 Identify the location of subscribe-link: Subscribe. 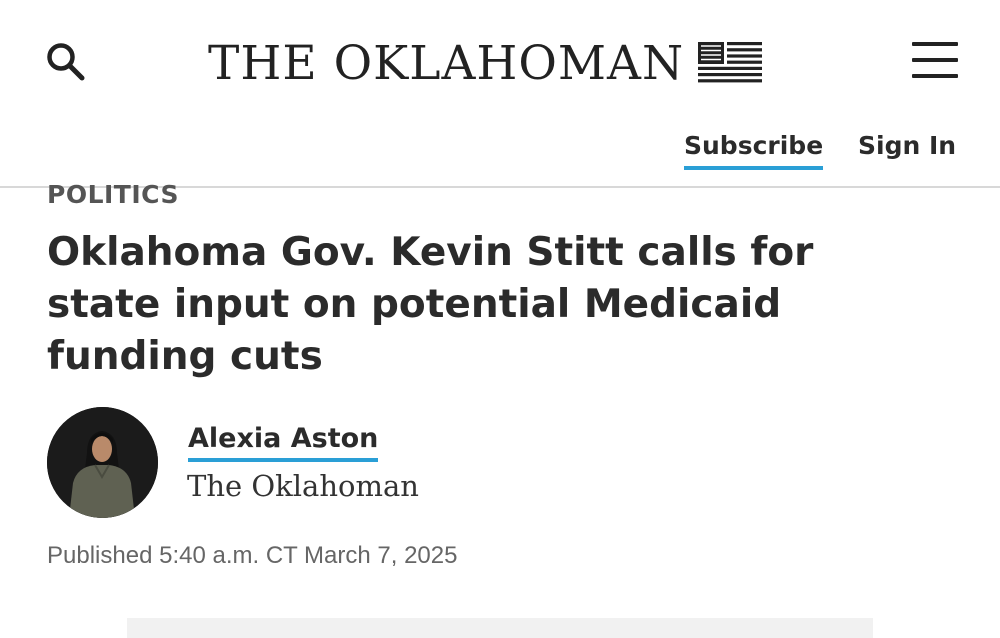
(754, 149).